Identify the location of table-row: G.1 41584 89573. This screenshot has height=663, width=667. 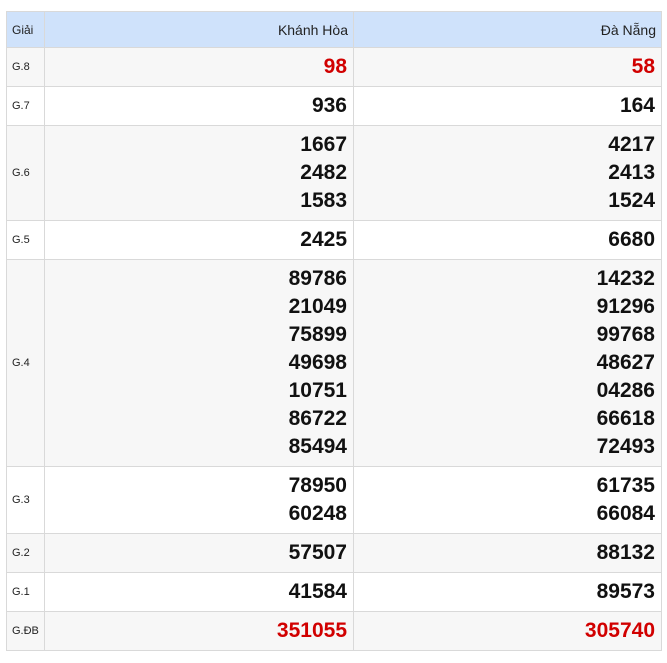
(334, 592).